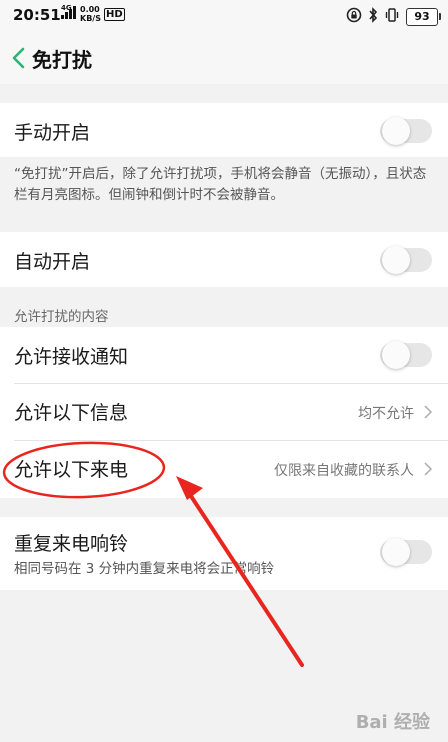 The image size is (448, 742). What do you see at coordinates (224, 58) in the screenshot?
I see `app-header: 免打扰` at bounding box center [224, 58].